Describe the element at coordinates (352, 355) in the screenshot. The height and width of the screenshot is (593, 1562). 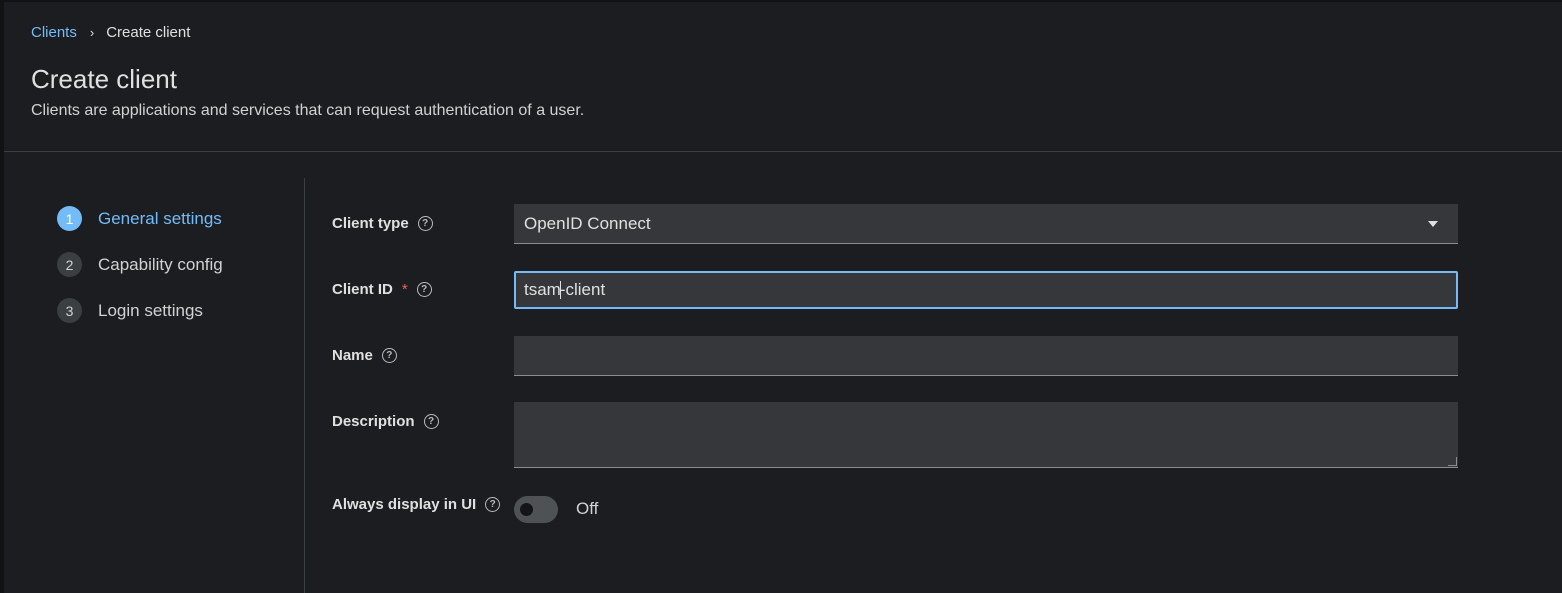
I see `name-label-text: Name` at that location.